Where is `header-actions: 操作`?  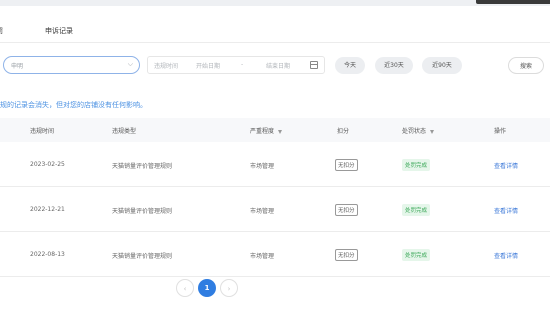 header-actions: 操作 is located at coordinates (500, 131).